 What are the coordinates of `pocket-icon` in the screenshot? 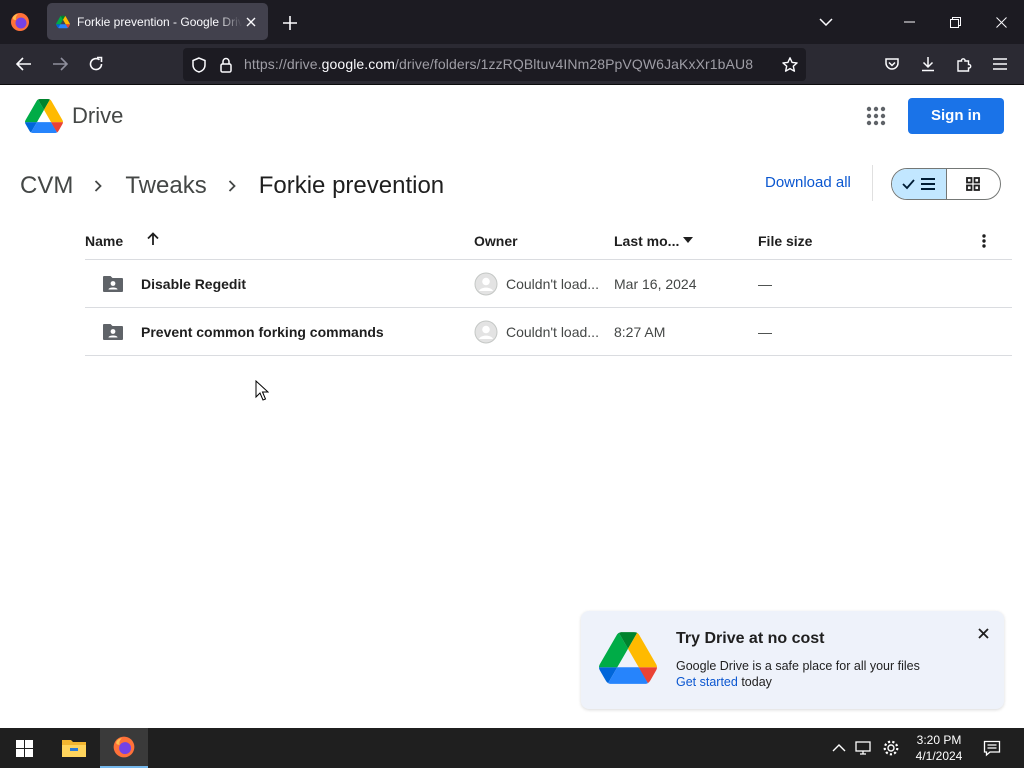 It's located at (892, 64).